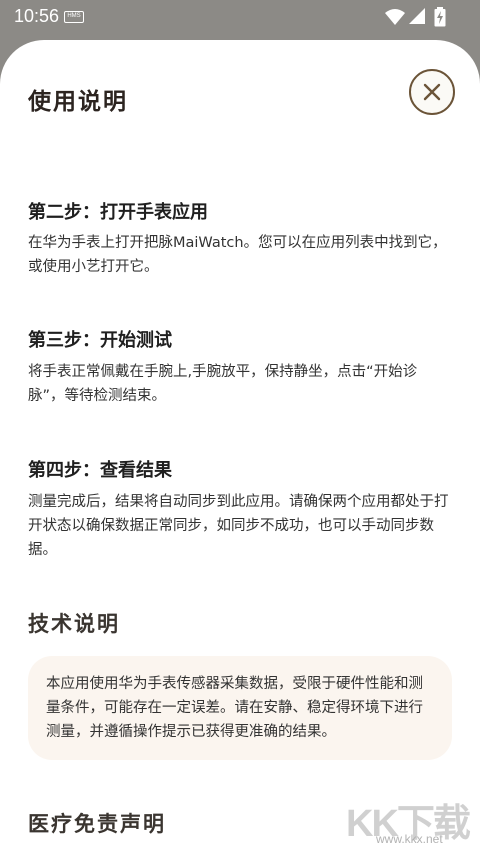 The height and width of the screenshot is (854, 480). What do you see at coordinates (100, 470) in the screenshot?
I see `step-4-title: 第四步：查看结果` at bounding box center [100, 470].